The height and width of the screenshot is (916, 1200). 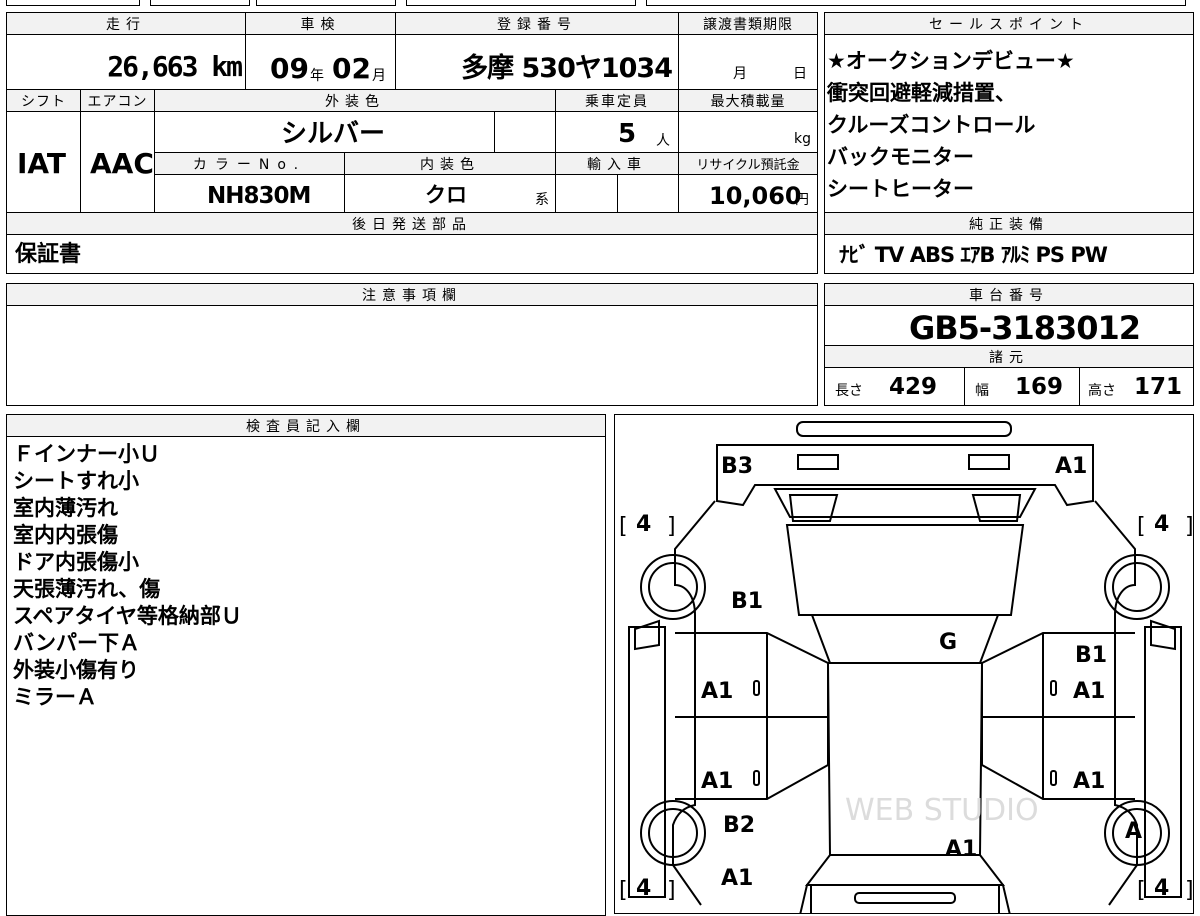 I want to click on exterior-color-extra-cell, so click(x=525, y=132).